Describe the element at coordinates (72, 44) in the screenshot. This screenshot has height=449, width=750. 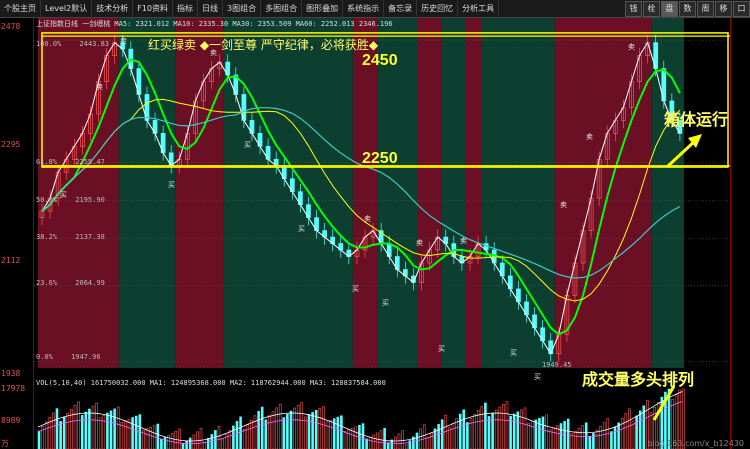
I see `fib-label: 100.0% 2443.83` at that location.